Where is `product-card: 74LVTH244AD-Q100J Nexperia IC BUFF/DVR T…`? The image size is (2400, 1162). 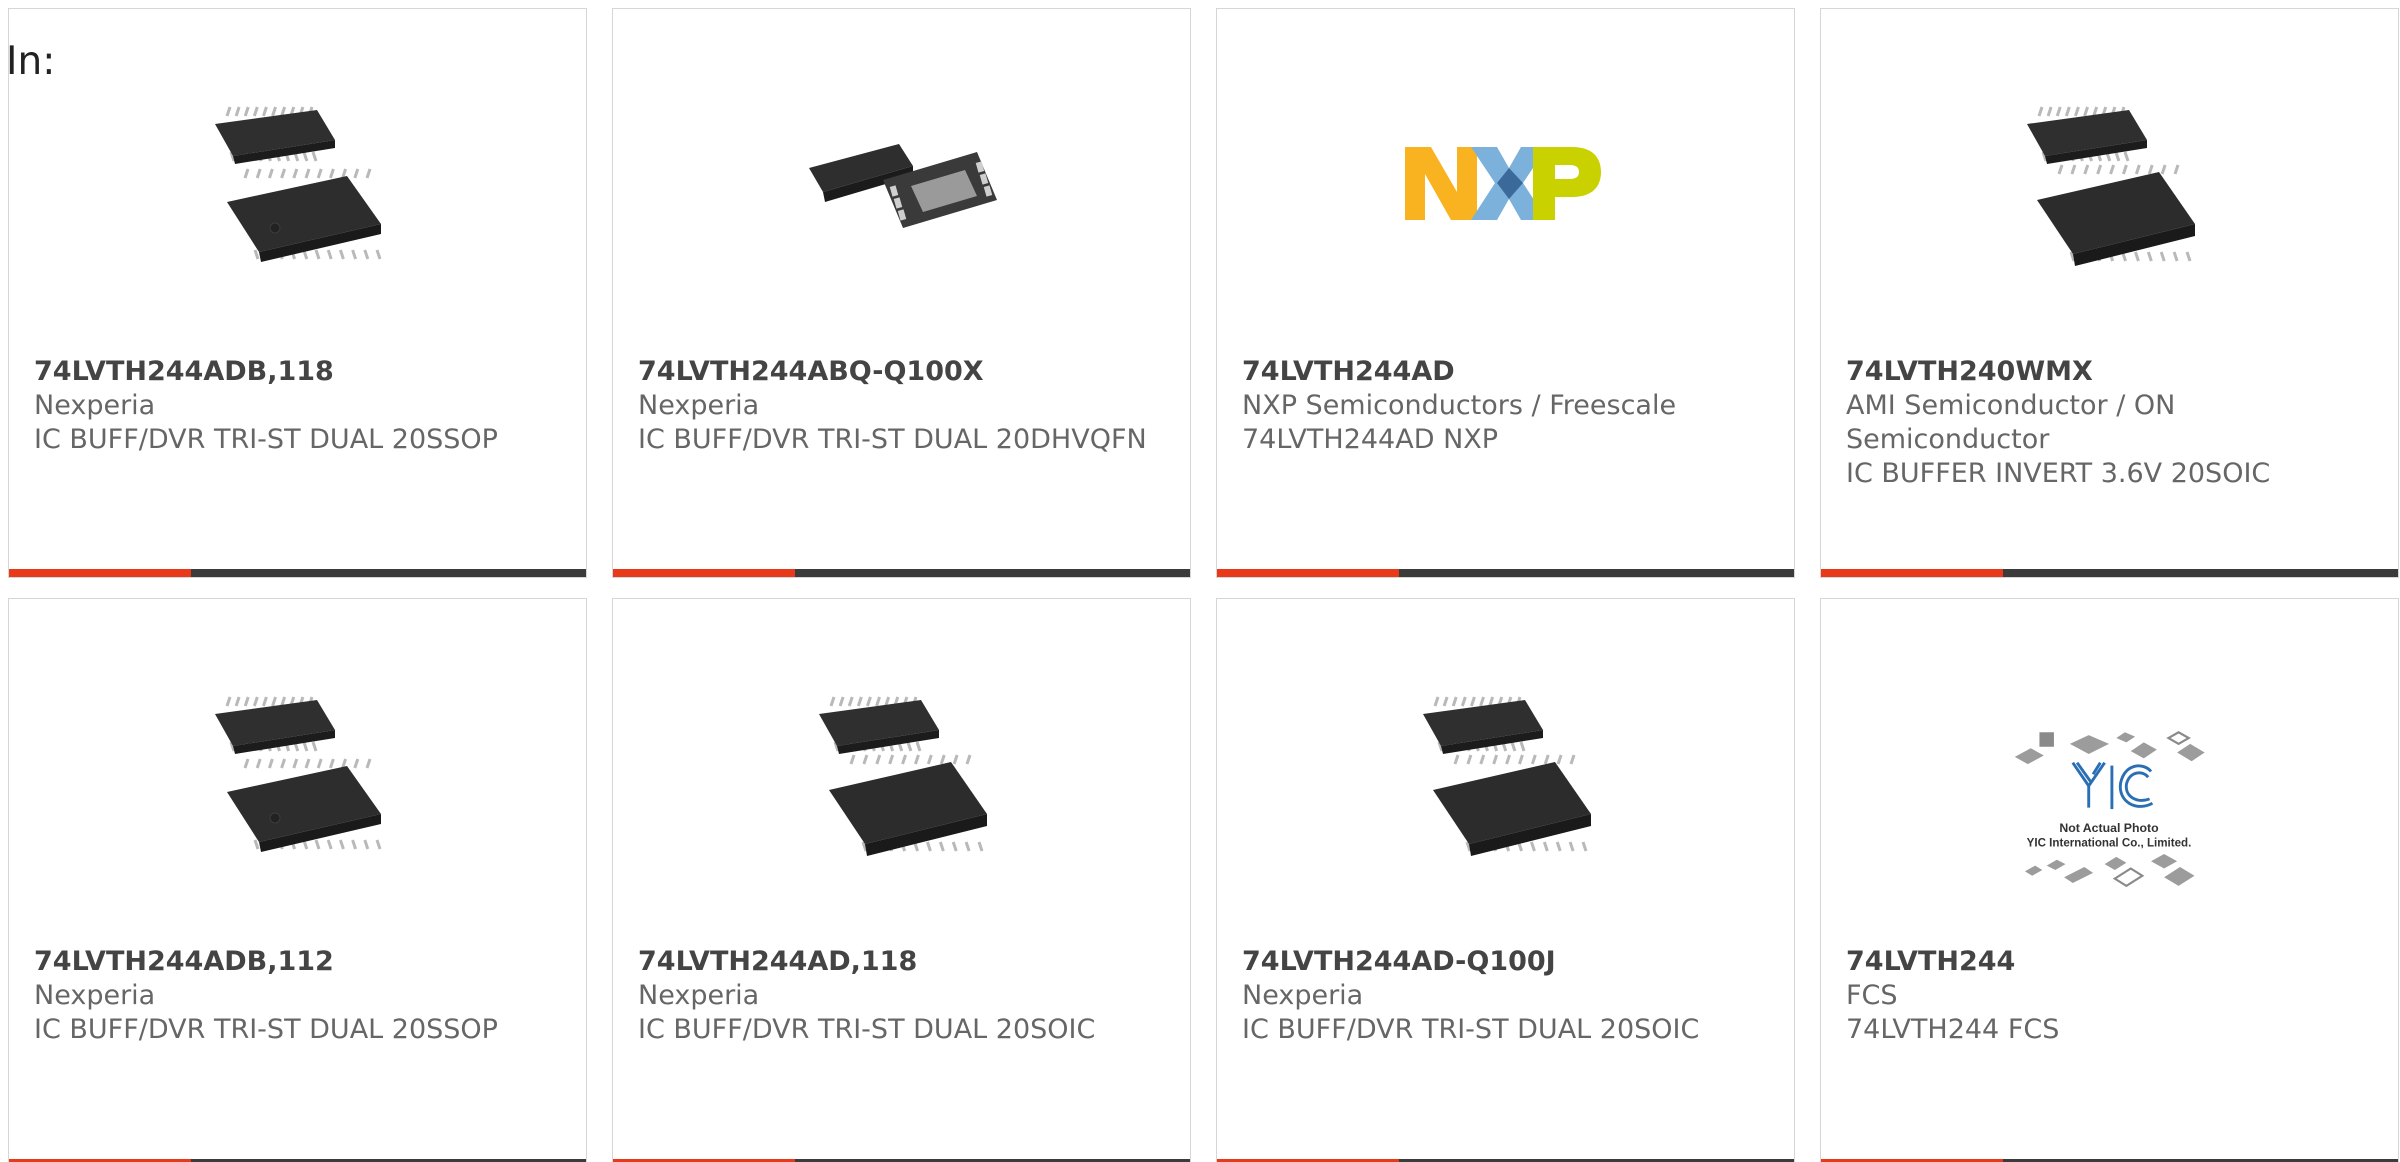
product-card: 74LVTH244AD-Q100J Nexperia IC BUFF/DVR T… is located at coordinates (1505, 880).